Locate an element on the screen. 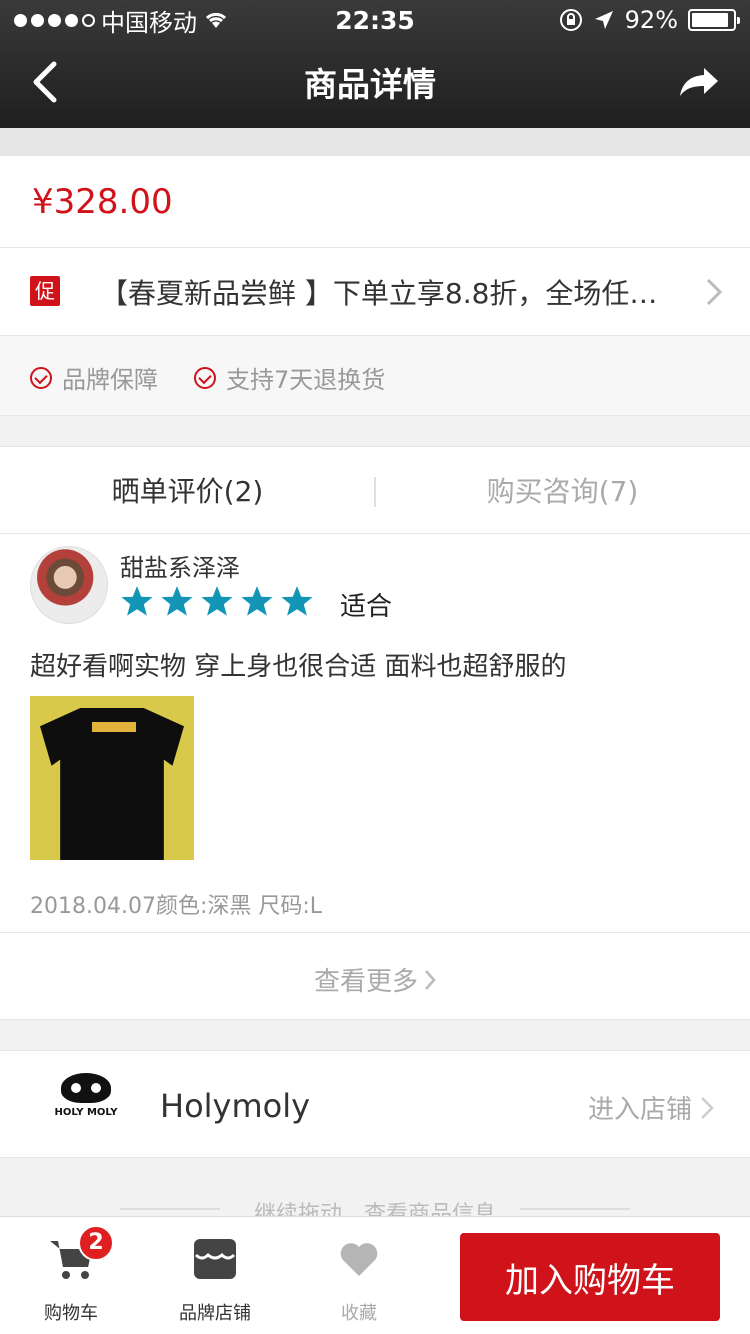 Image resolution: width=750 pixels, height=1334 pixels. store-icon is located at coordinates (215, 1259).